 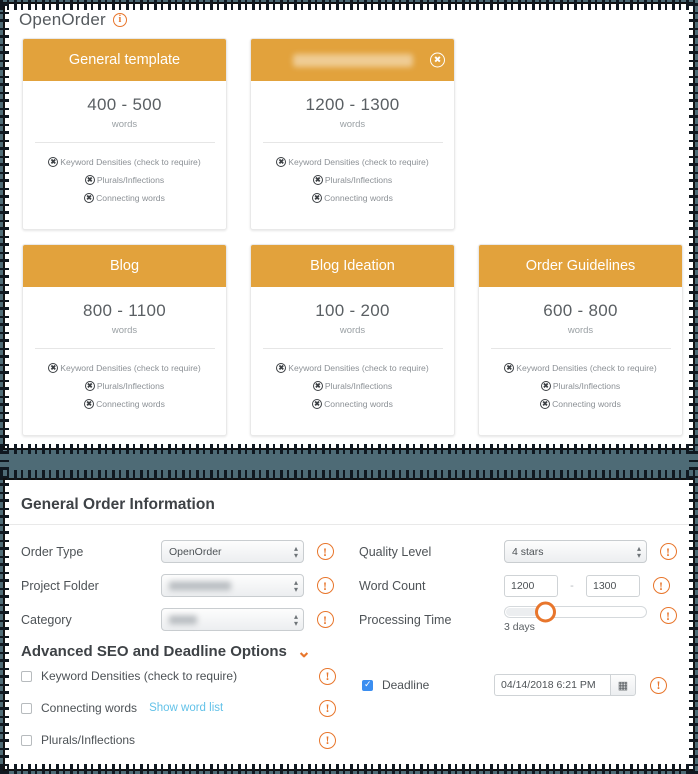 What do you see at coordinates (154, 651) in the screenshot?
I see `advanced-heading: Advanced SEO and Deadline Options` at bounding box center [154, 651].